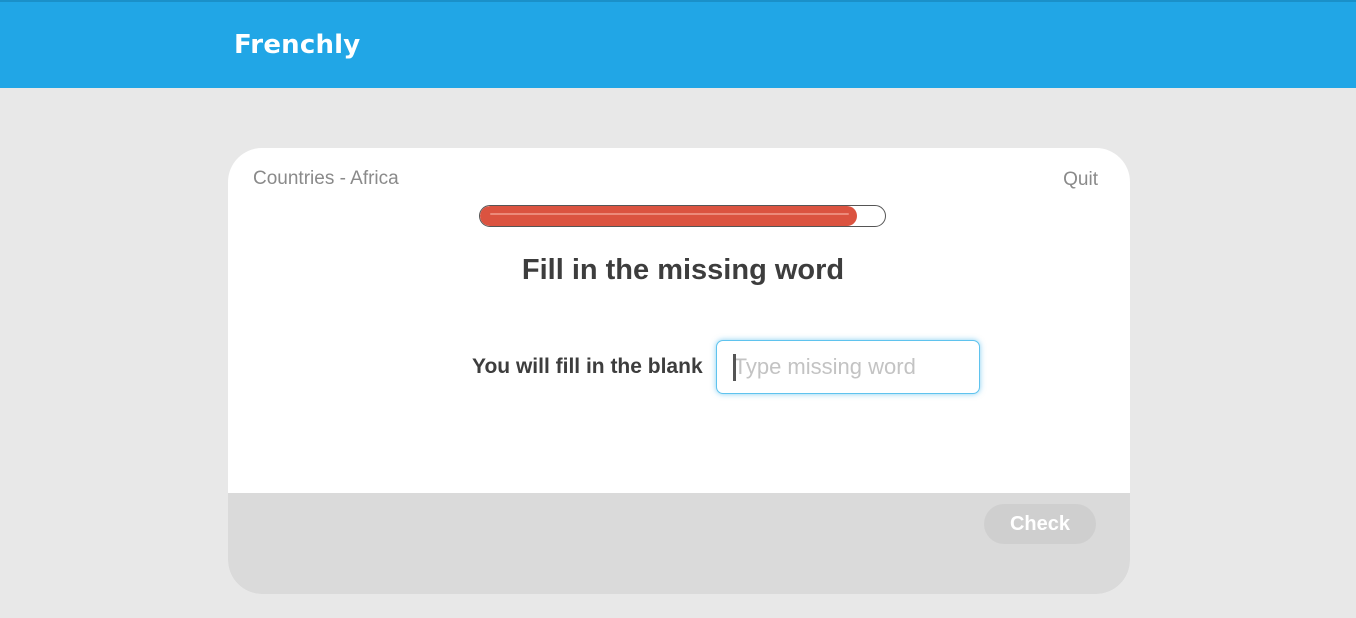 The height and width of the screenshot is (618, 1356). What do you see at coordinates (297, 45) in the screenshot?
I see `brand-logo: Frenchly` at bounding box center [297, 45].